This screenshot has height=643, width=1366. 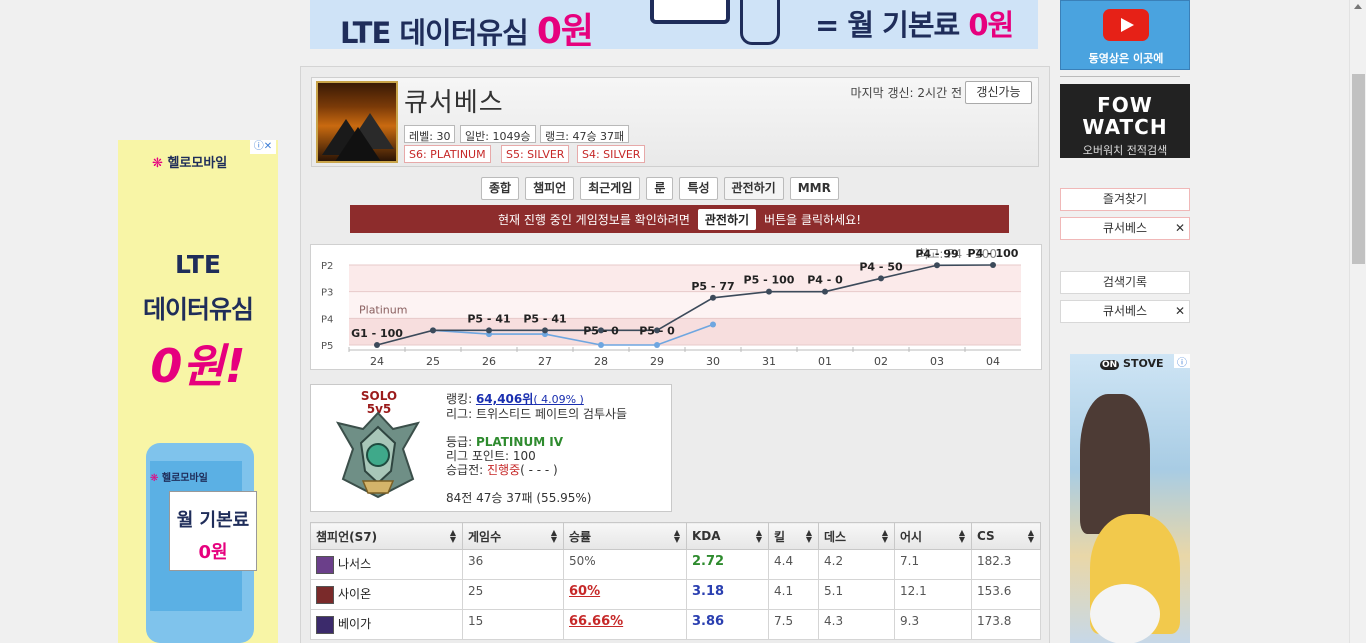 What do you see at coordinates (1006, 536) in the screenshot?
I see `col-cs: CS ▲ ▼` at bounding box center [1006, 536].